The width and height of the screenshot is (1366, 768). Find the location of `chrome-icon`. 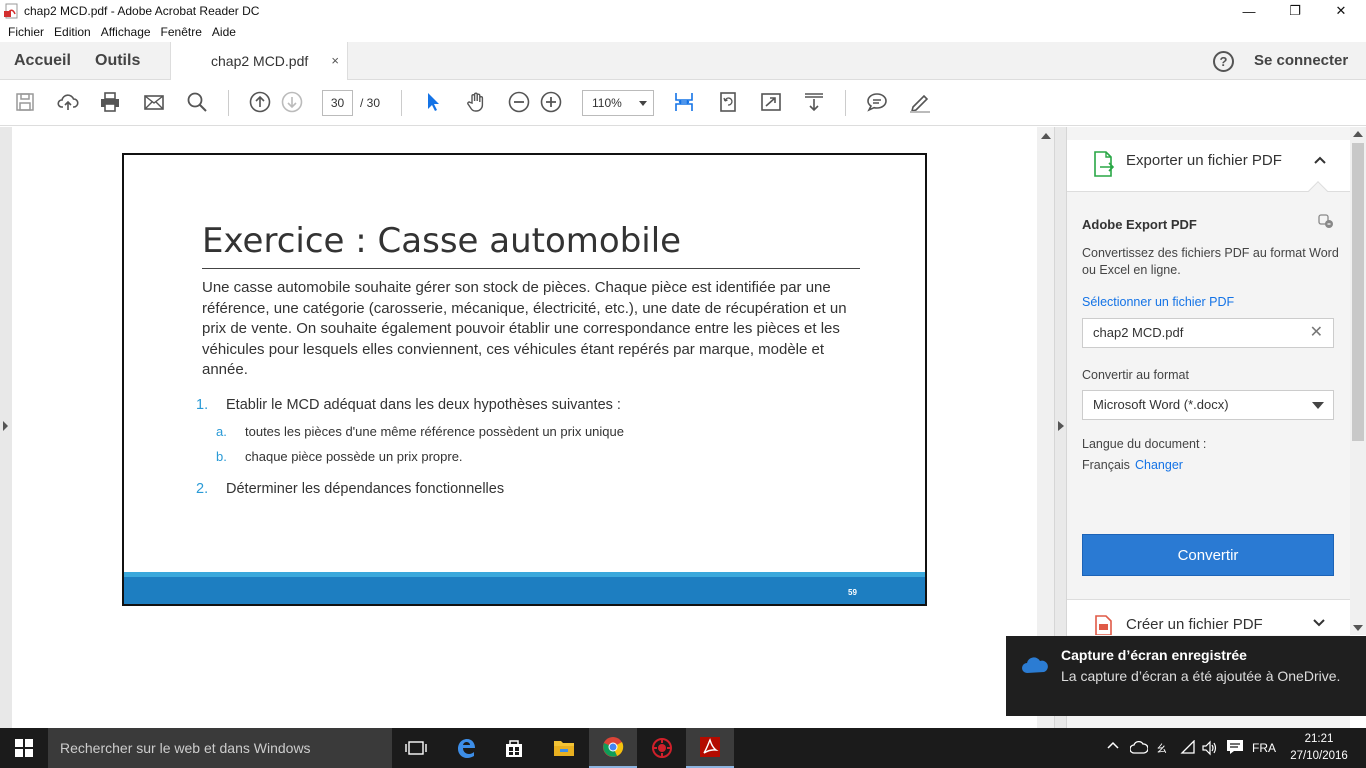

chrome-icon is located at coordinates (613, 748).